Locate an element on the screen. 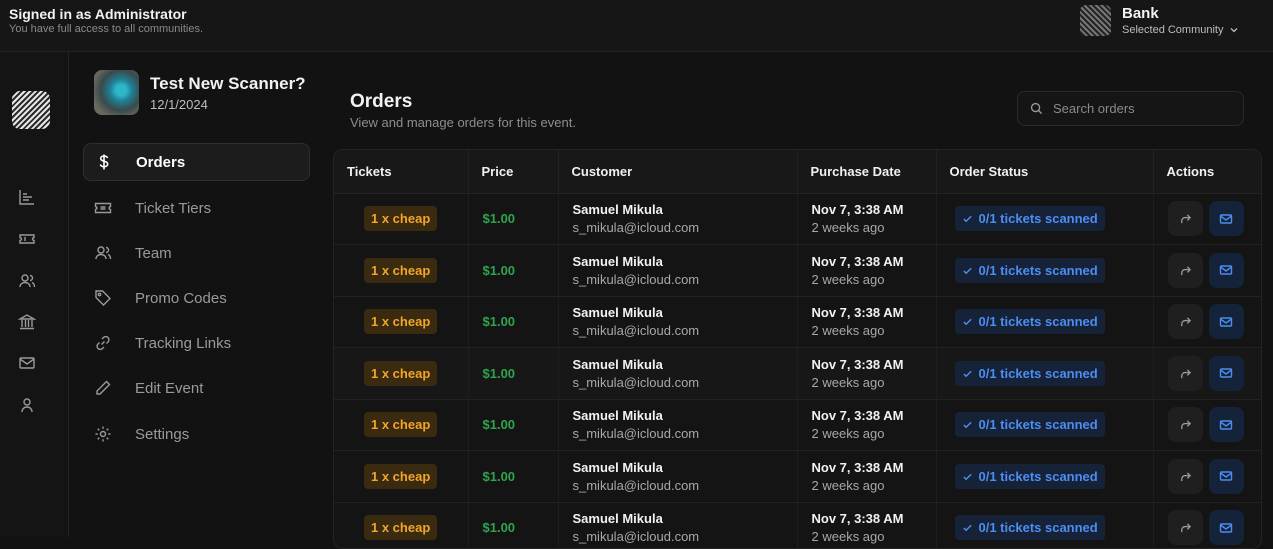 The height and width of the screenshot is (549, 1273). nav-item-ticket-tiers: Ticket Tiers is located at coordinates (196, 208).